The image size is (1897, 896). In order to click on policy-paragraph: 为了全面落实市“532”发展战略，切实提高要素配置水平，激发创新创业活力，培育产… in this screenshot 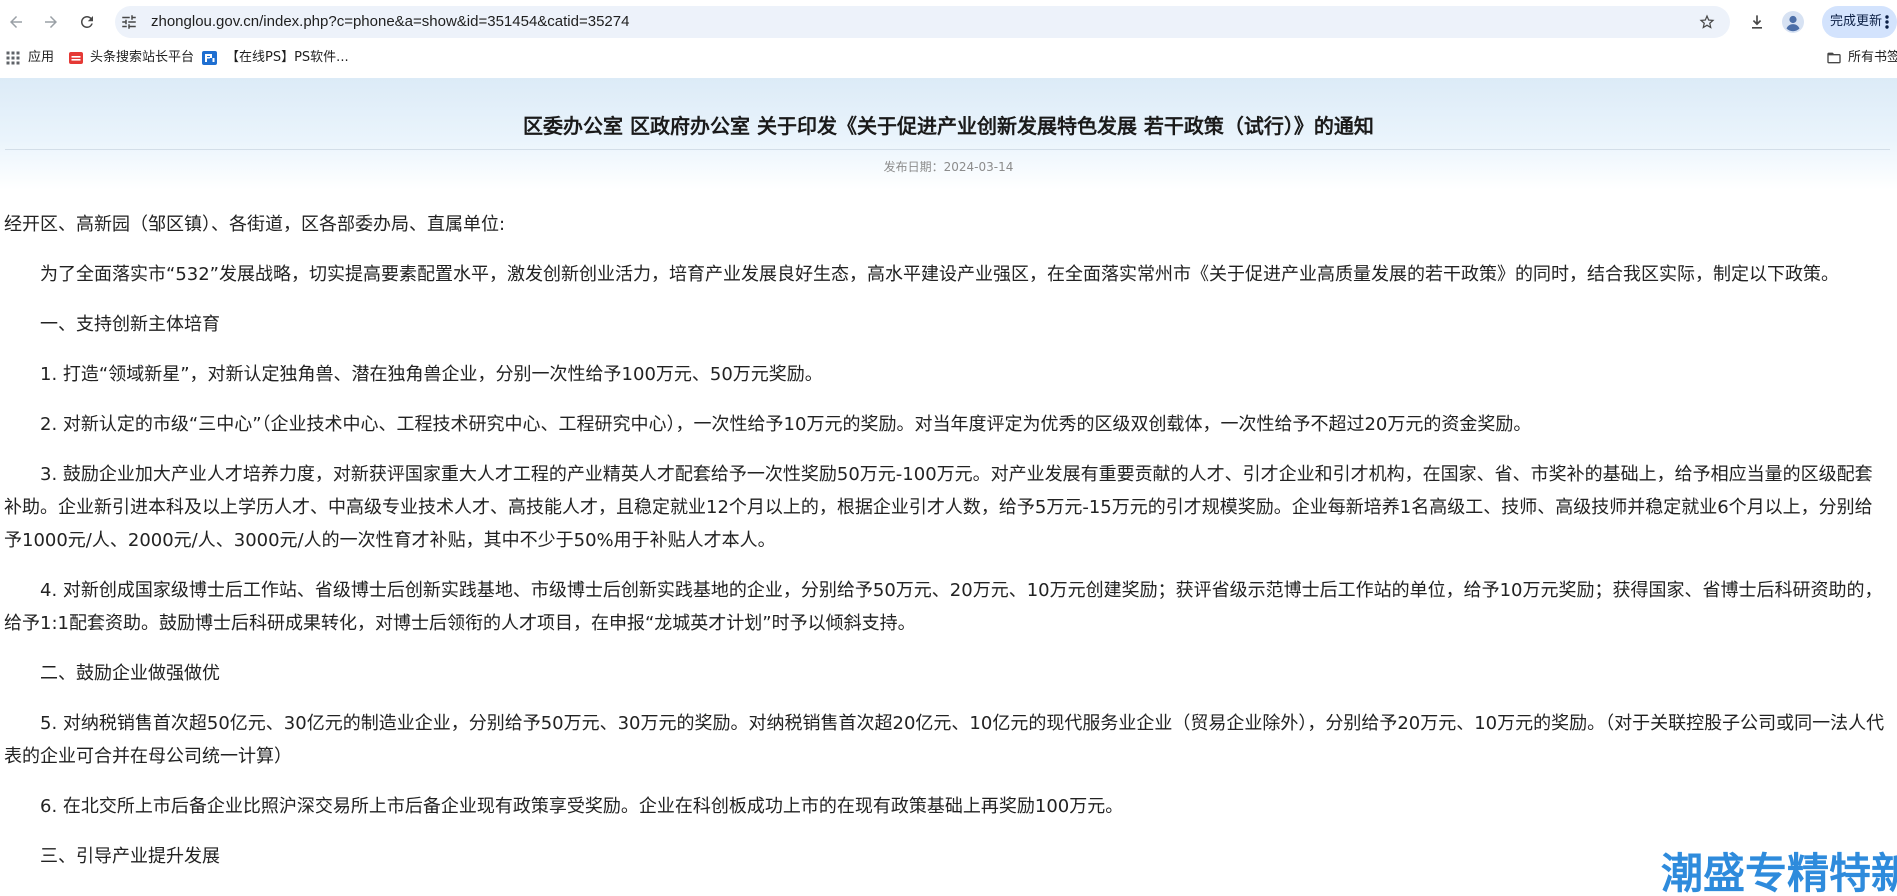, I will do `click(939, 274)`.